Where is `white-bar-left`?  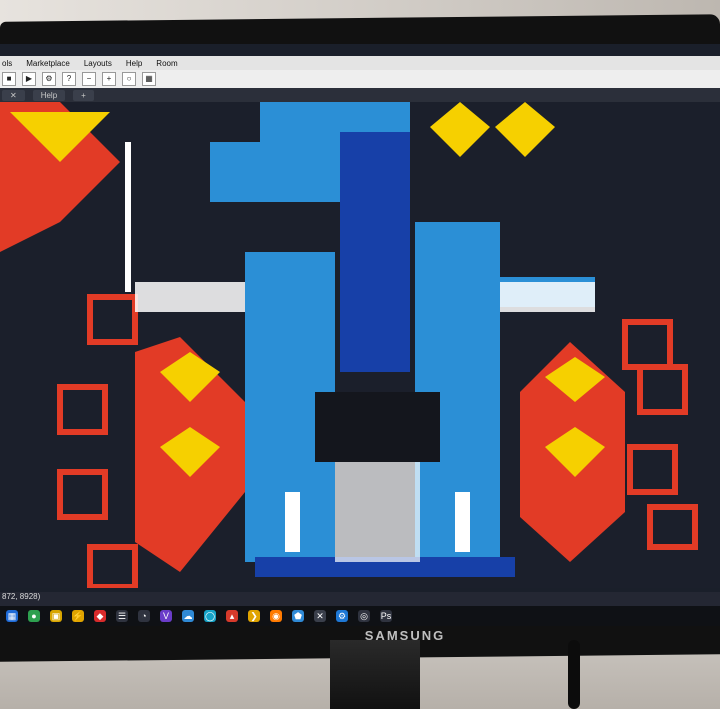
white-bar-left is located at coordinates (128, 217).